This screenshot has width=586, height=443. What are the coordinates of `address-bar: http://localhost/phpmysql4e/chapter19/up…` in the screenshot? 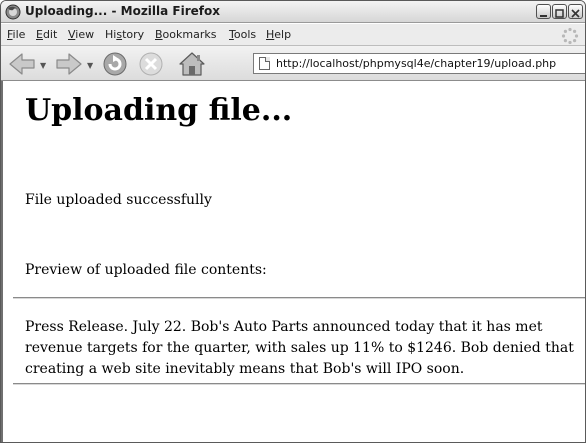 It's located at (419, 63).